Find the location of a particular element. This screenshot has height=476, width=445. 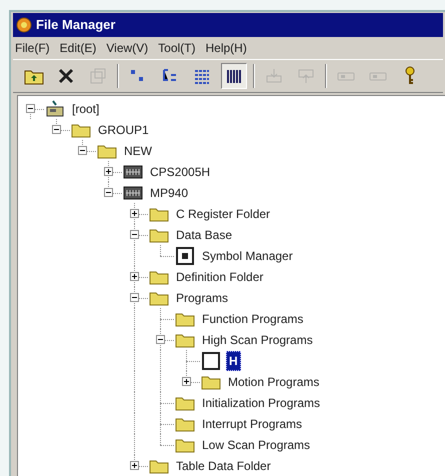

tree-item: C Register Folder is located at coordinates (223, 213).